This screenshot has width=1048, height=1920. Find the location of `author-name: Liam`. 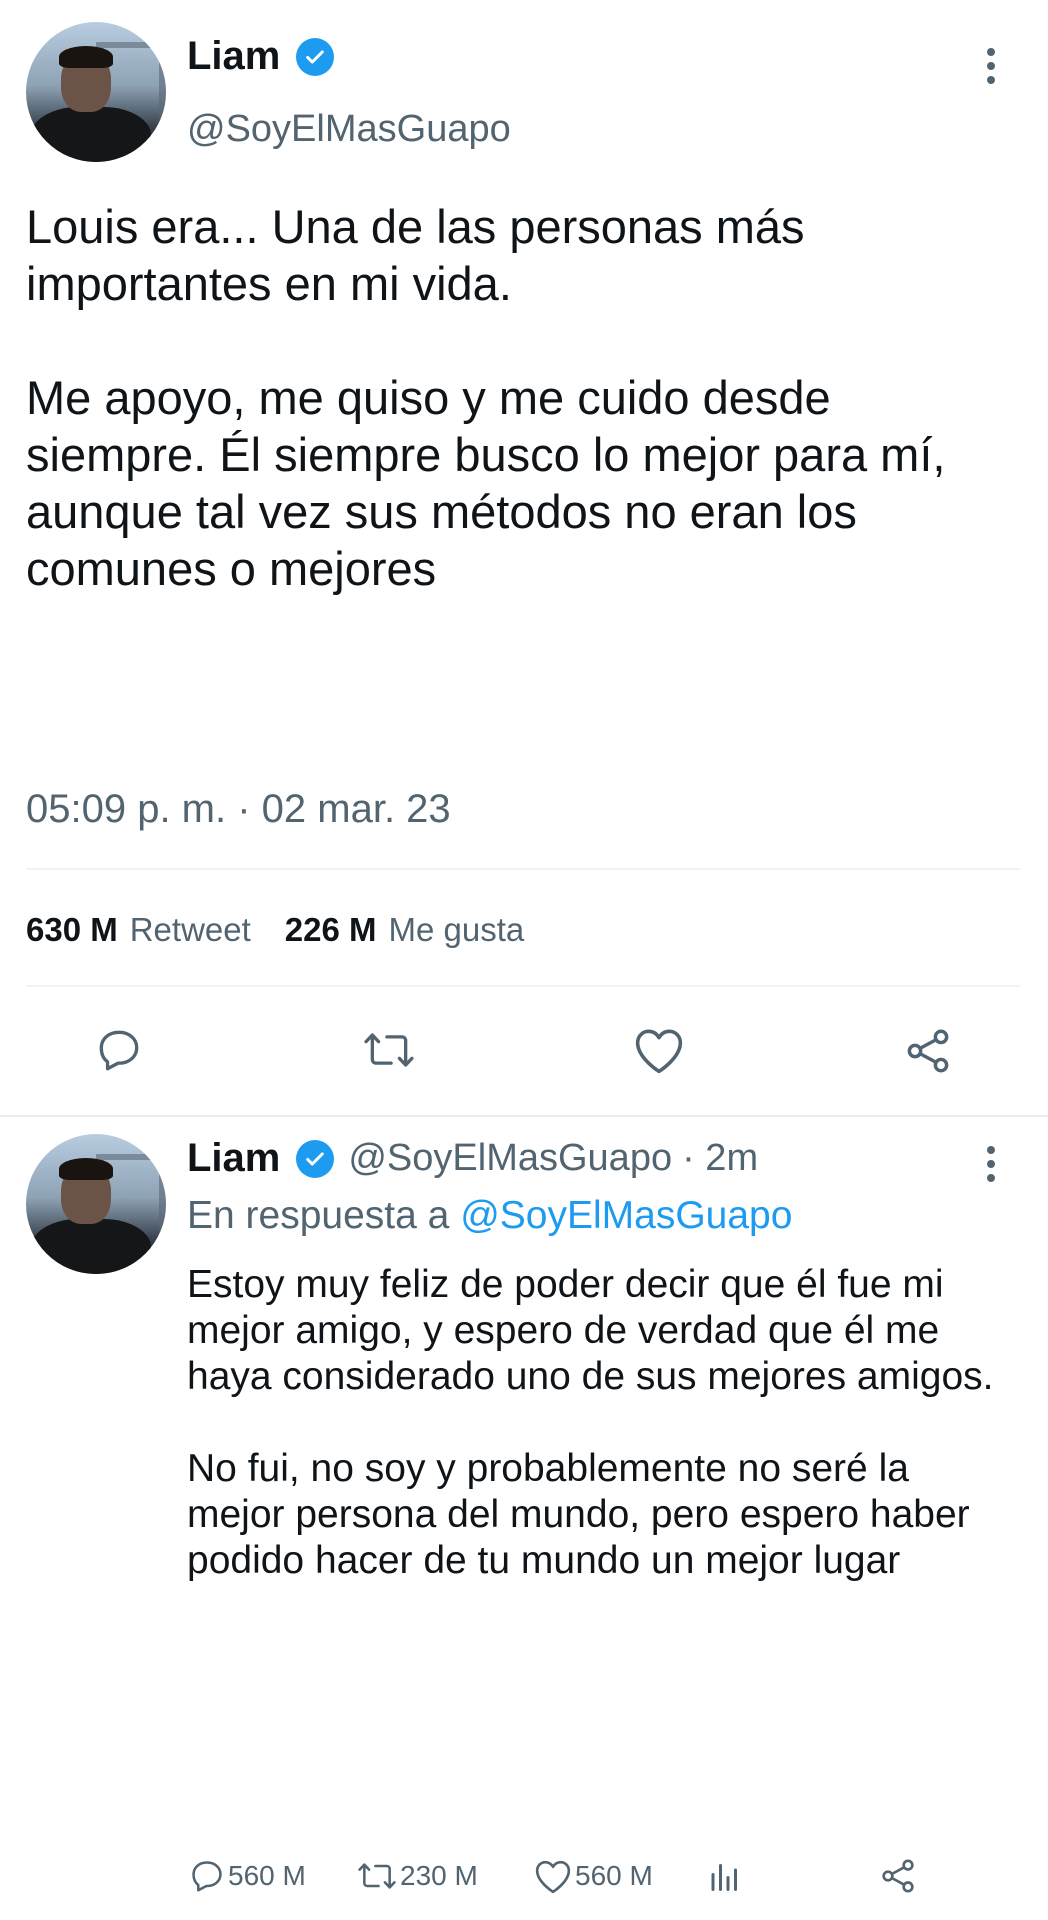

author-name: Liam is located at coordinates (233, 56).